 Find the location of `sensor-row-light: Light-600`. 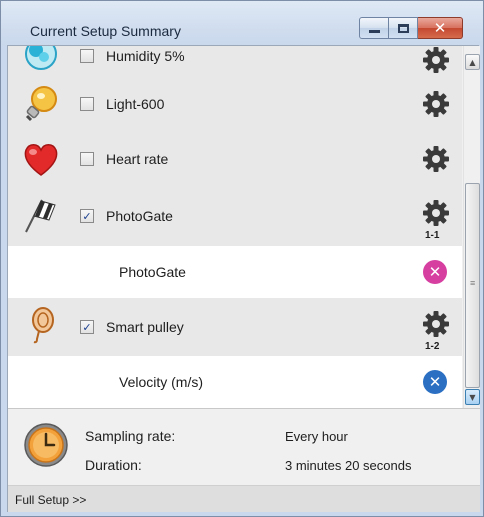

sensor-row-light: Light-600 is located at coordinates (235, 104).